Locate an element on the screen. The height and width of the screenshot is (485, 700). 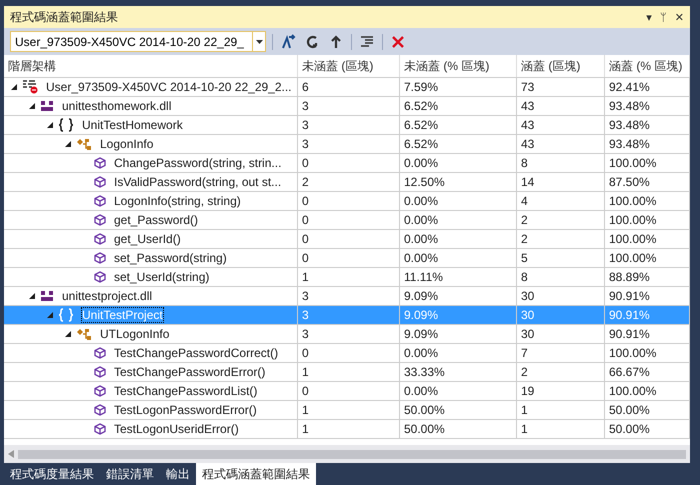
tree-node-label: LogonInfo(string, string) is located at coordinates (177, 201).